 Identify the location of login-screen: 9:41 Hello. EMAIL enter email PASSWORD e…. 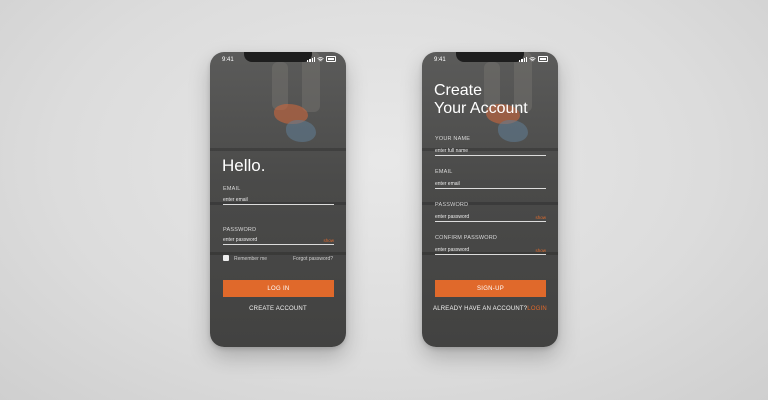
(278, 199).